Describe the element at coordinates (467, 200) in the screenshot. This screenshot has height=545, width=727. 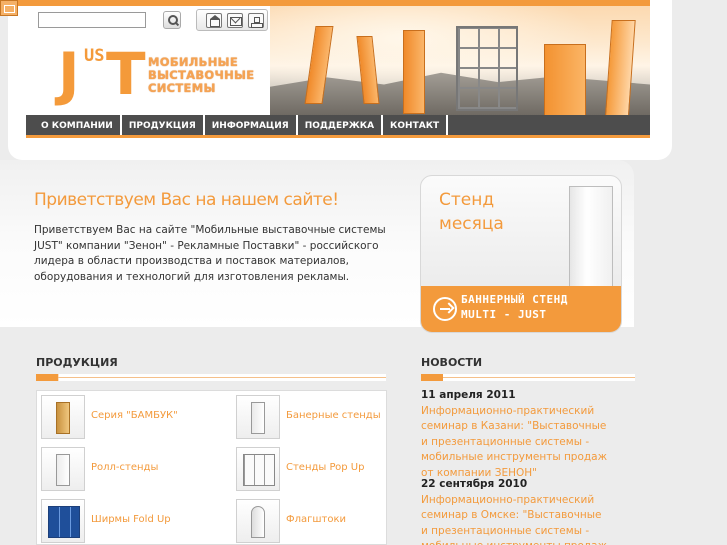
I see `promo-title-line: Стенд` at that location.